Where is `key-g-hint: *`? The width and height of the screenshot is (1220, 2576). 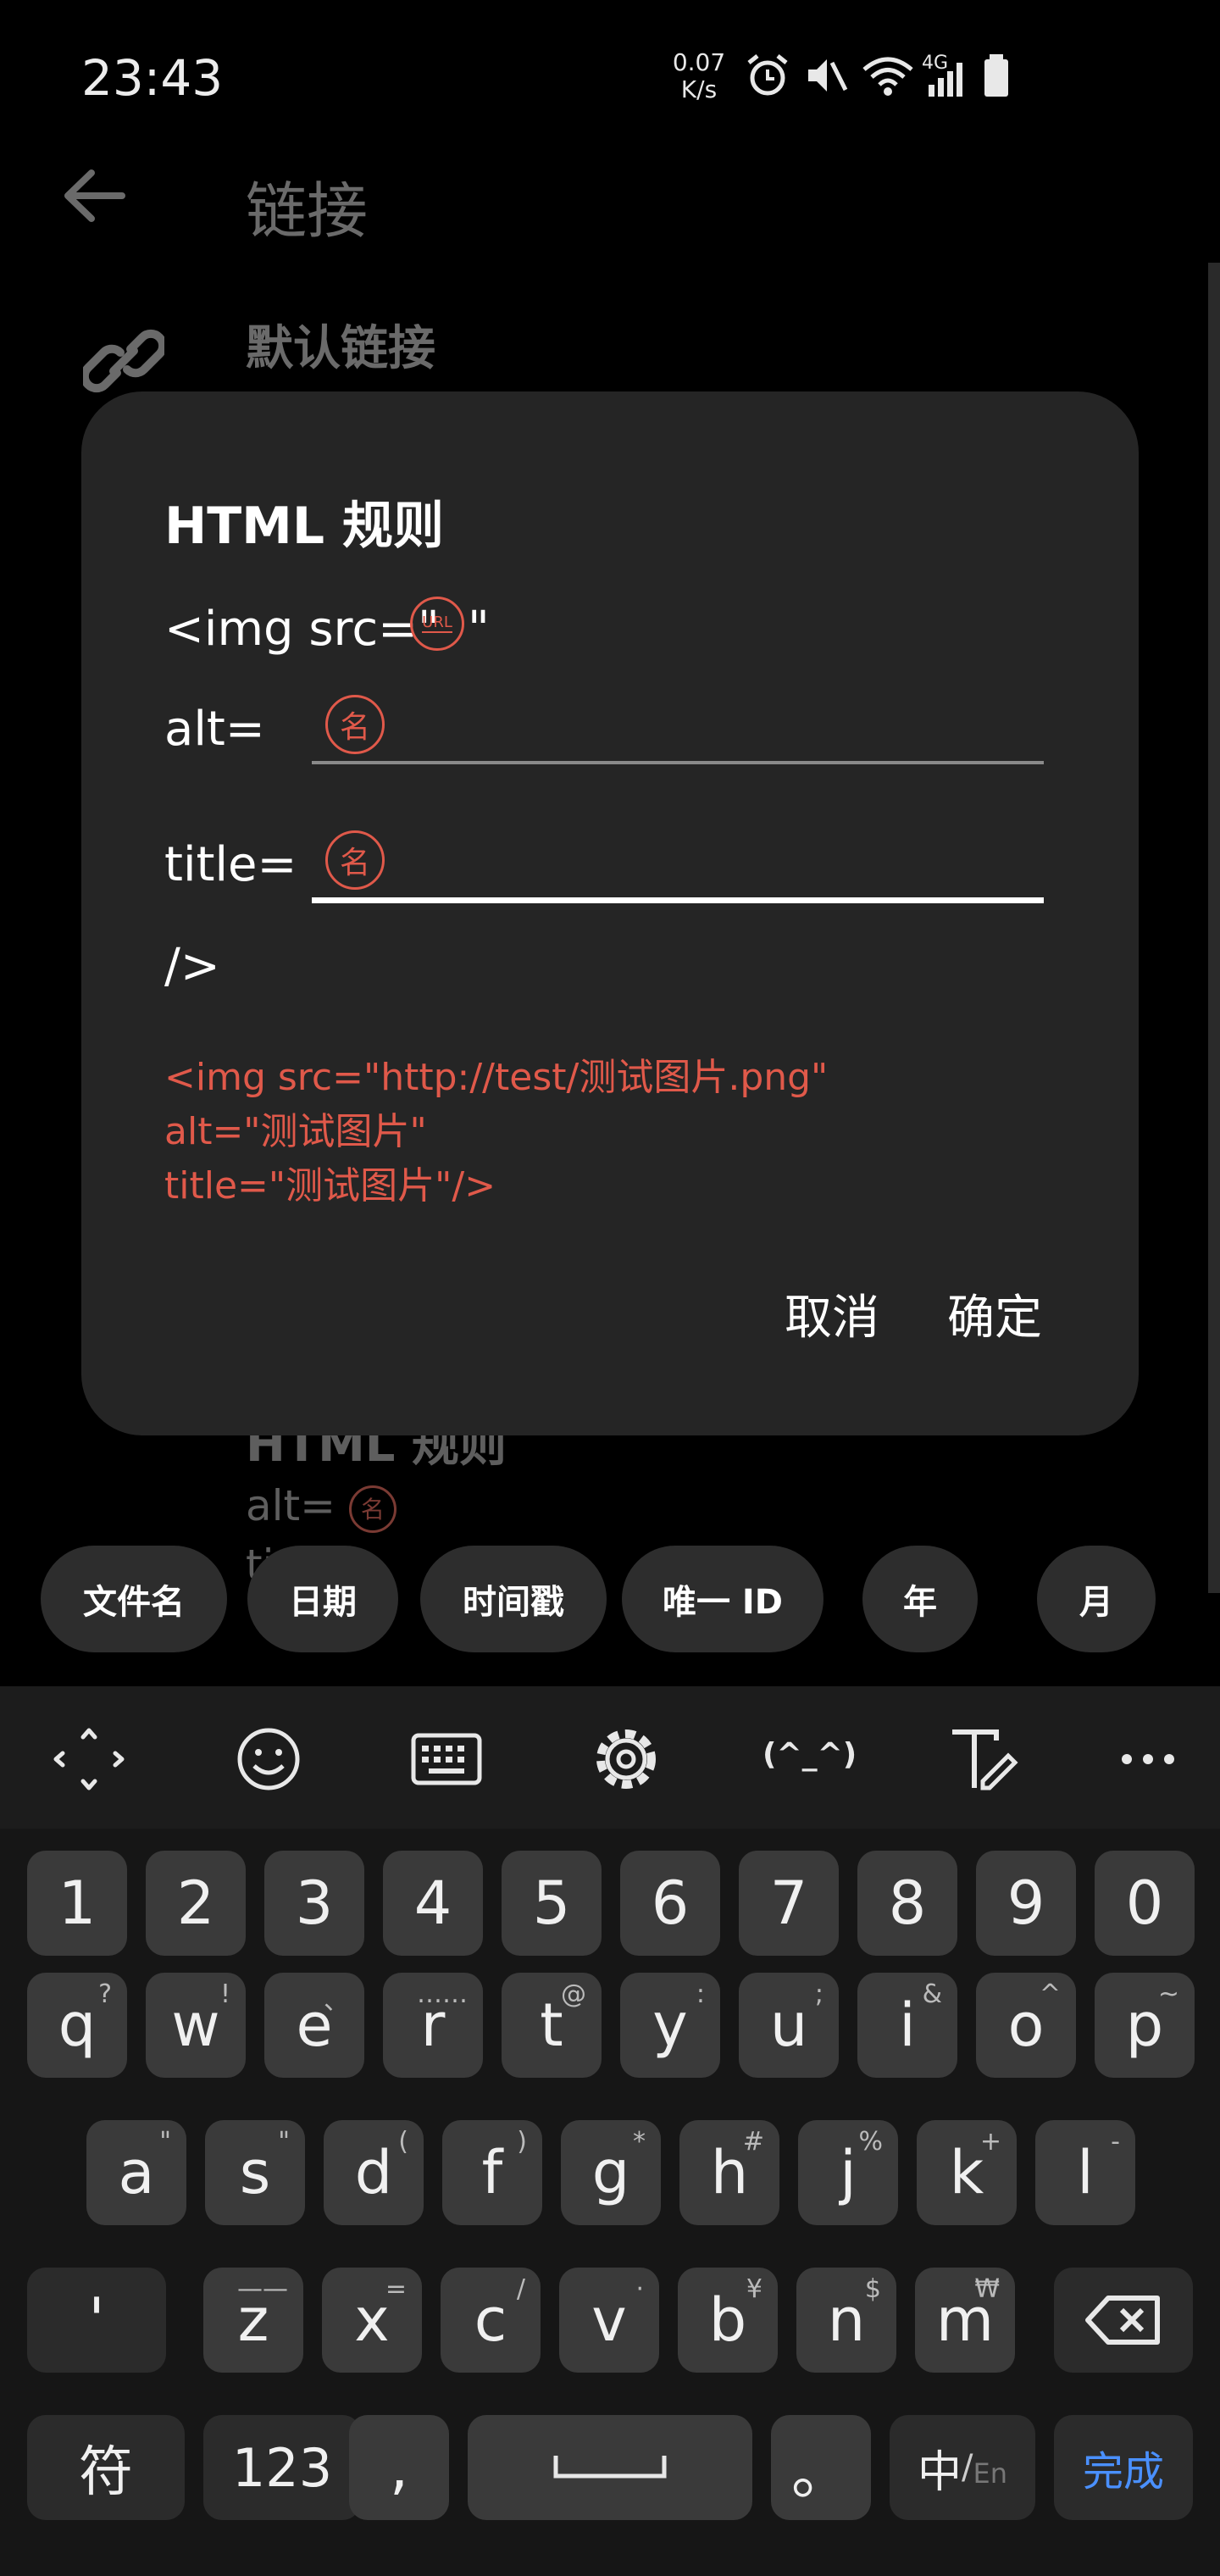
key-g-hint: * is located at coordinates (639, 2142).